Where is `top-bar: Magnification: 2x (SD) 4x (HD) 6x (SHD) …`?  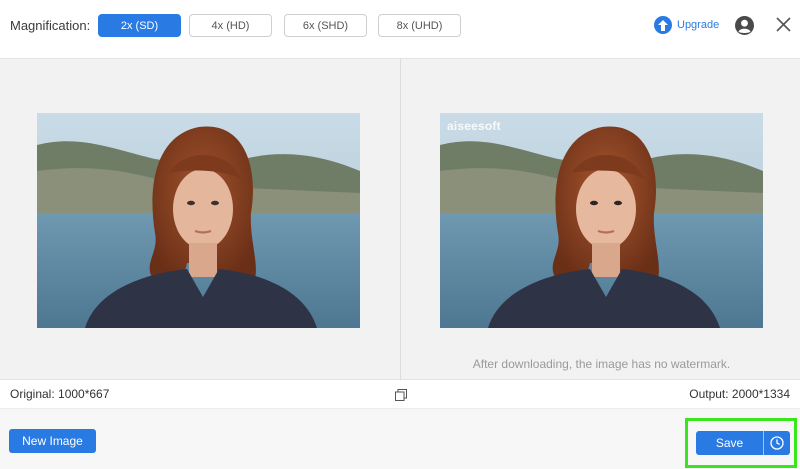 top-bar: Magnification: 2x (SD) 4x (HD) 6x (SHD) … is located at coordinates (400, 29).